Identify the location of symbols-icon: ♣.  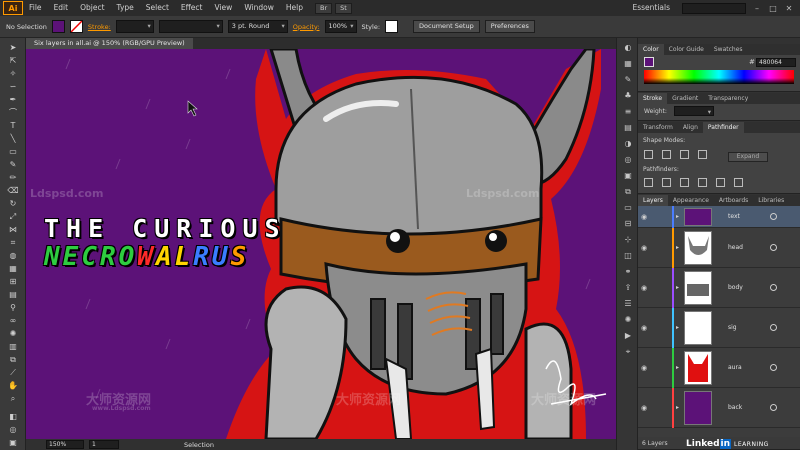
(628, 96).